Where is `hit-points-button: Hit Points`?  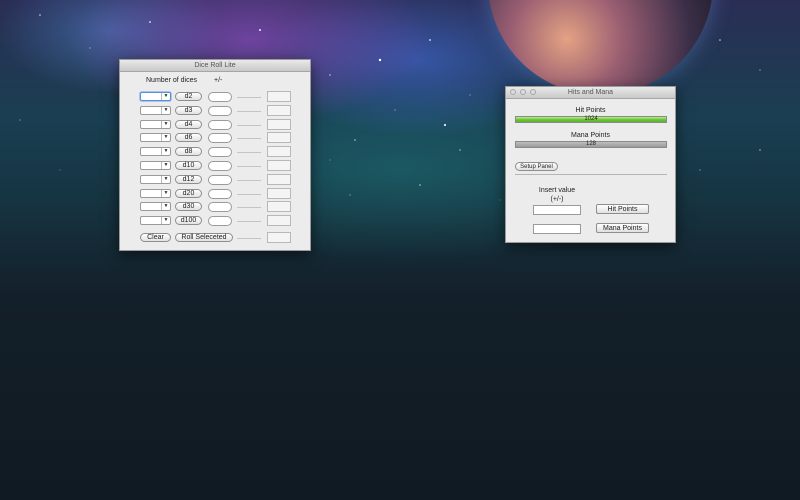 hit-points-button: Hit Points is located at coordinates (622, 209).